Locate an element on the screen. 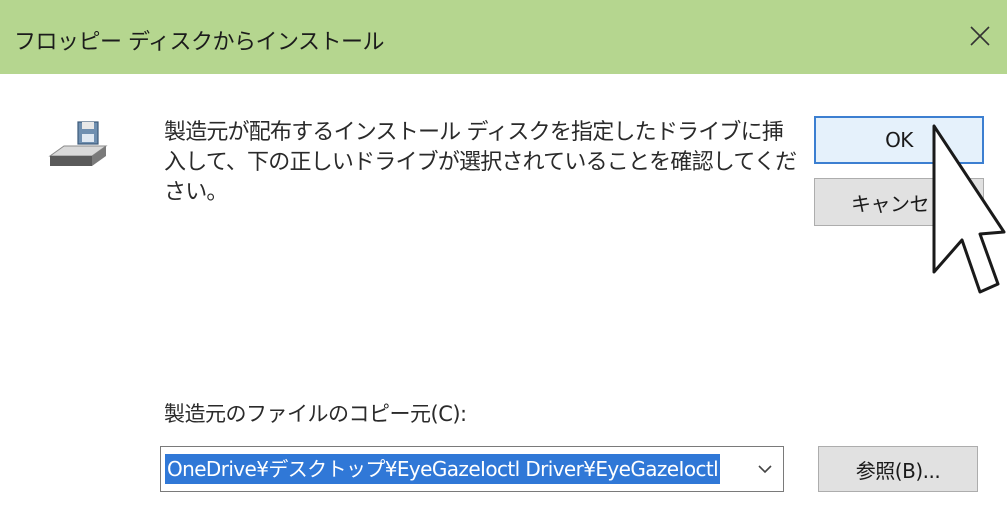 The width and height of the screenshot is (1007, 531). chevron-down-icon is located at coordinates (765, 469).